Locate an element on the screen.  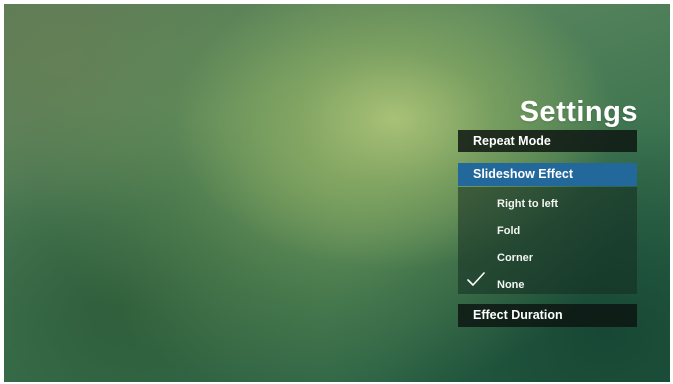
option-fold: Fold is located at coordinates (508, 231).